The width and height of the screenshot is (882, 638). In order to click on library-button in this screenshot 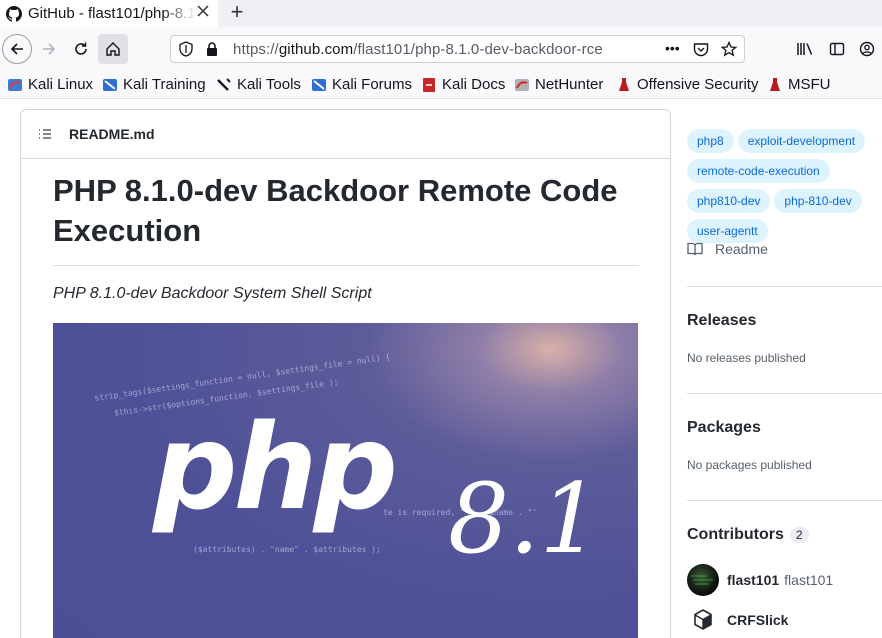, I will do `click(805, 49)`.